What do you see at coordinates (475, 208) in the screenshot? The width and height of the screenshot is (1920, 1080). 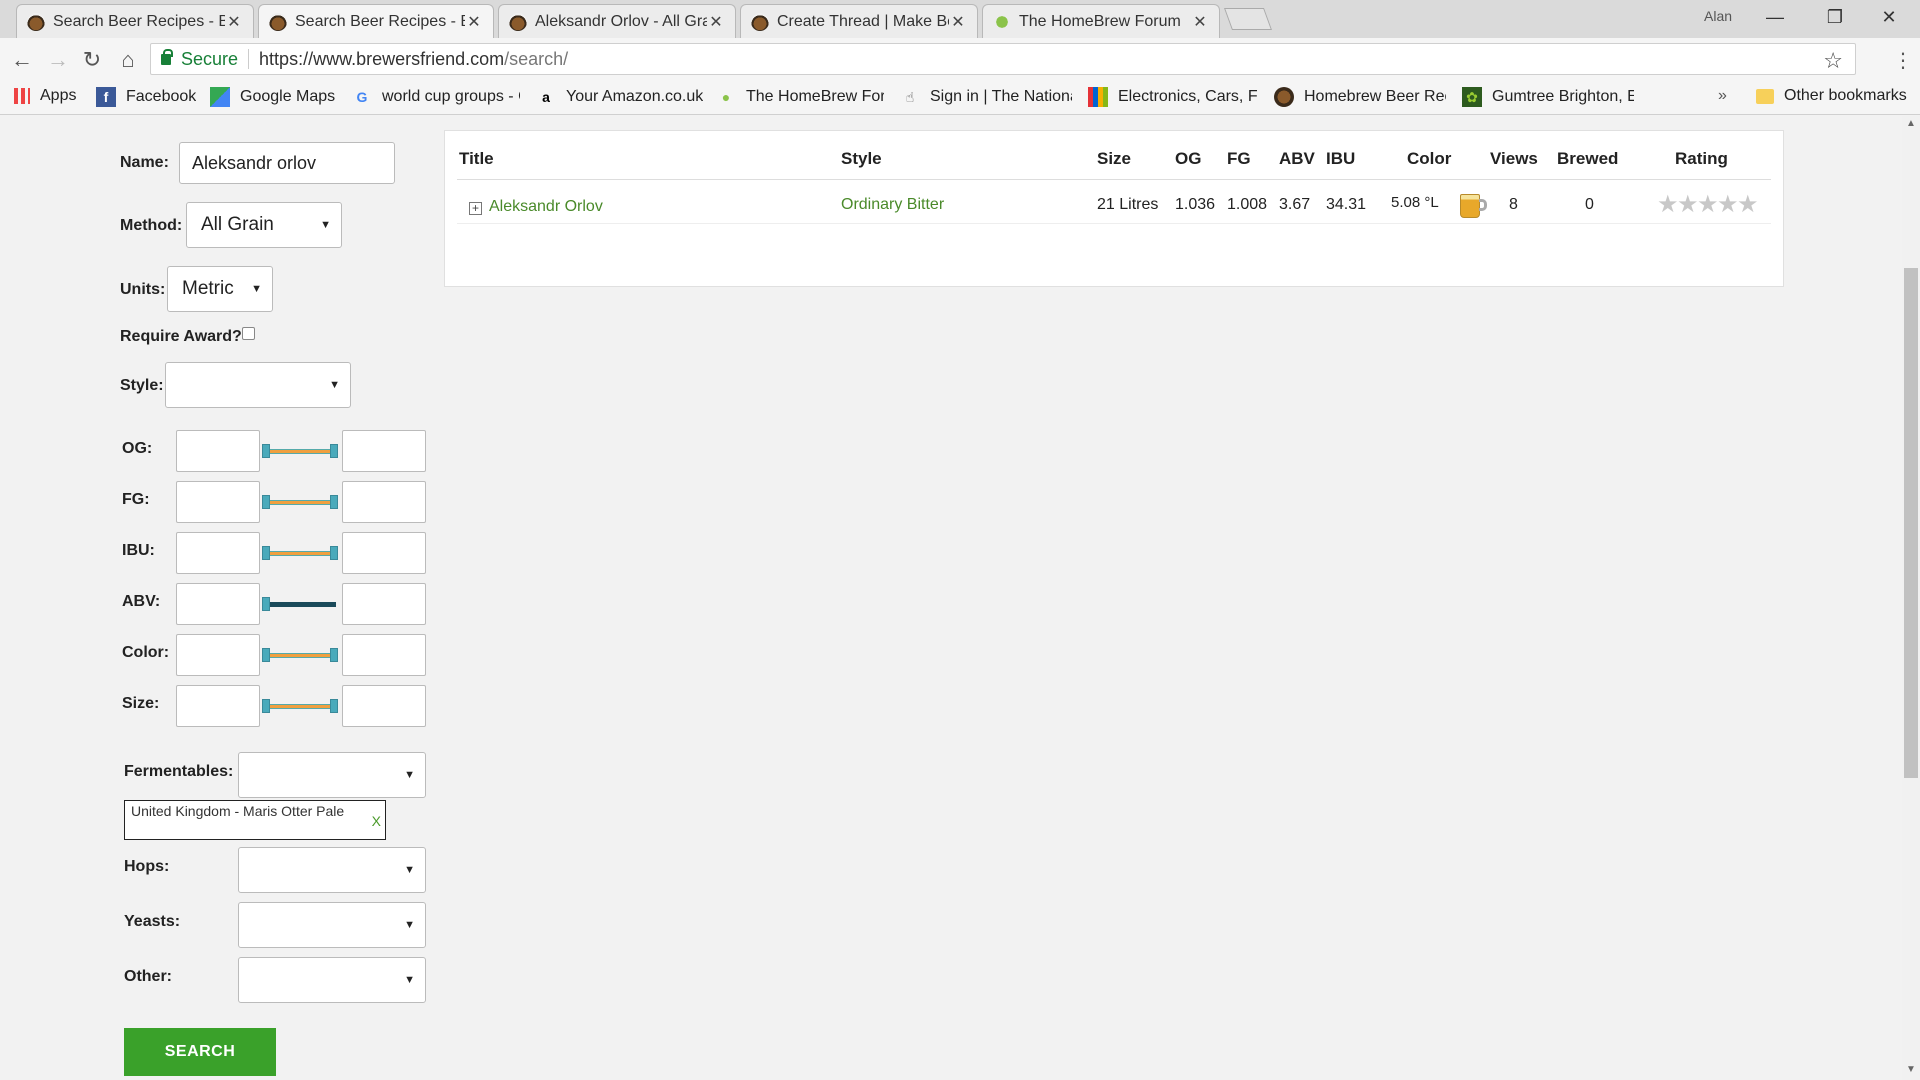 I see `expand-icon: +` at bounding box center [475, 208].